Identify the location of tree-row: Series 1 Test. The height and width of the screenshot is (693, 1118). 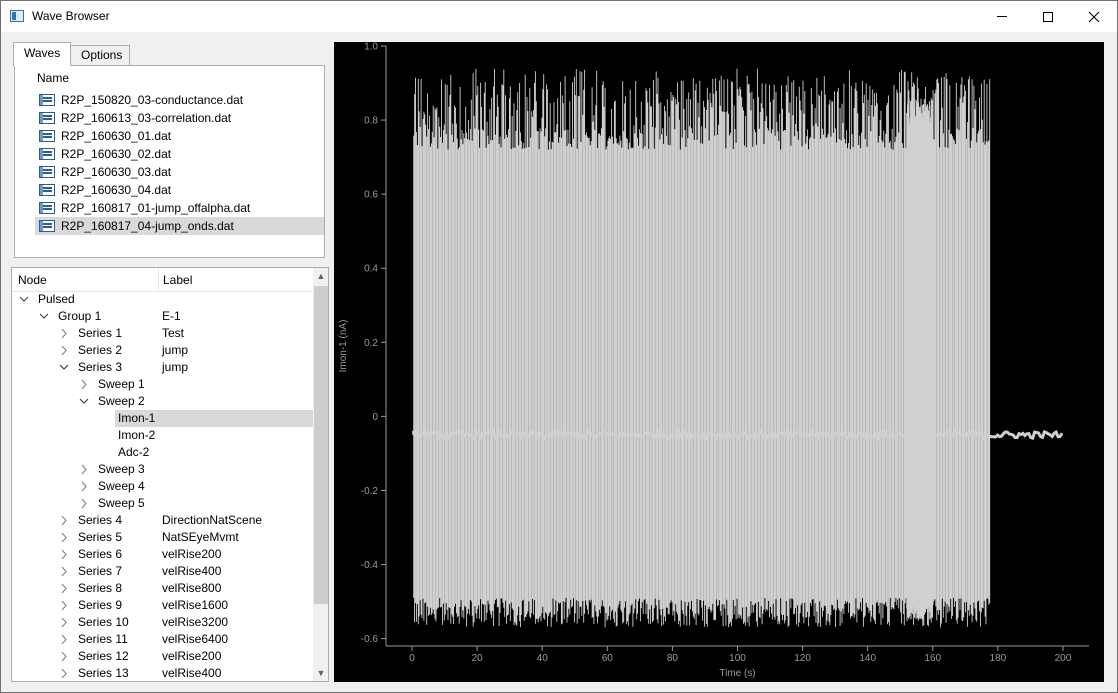
(162, 333).